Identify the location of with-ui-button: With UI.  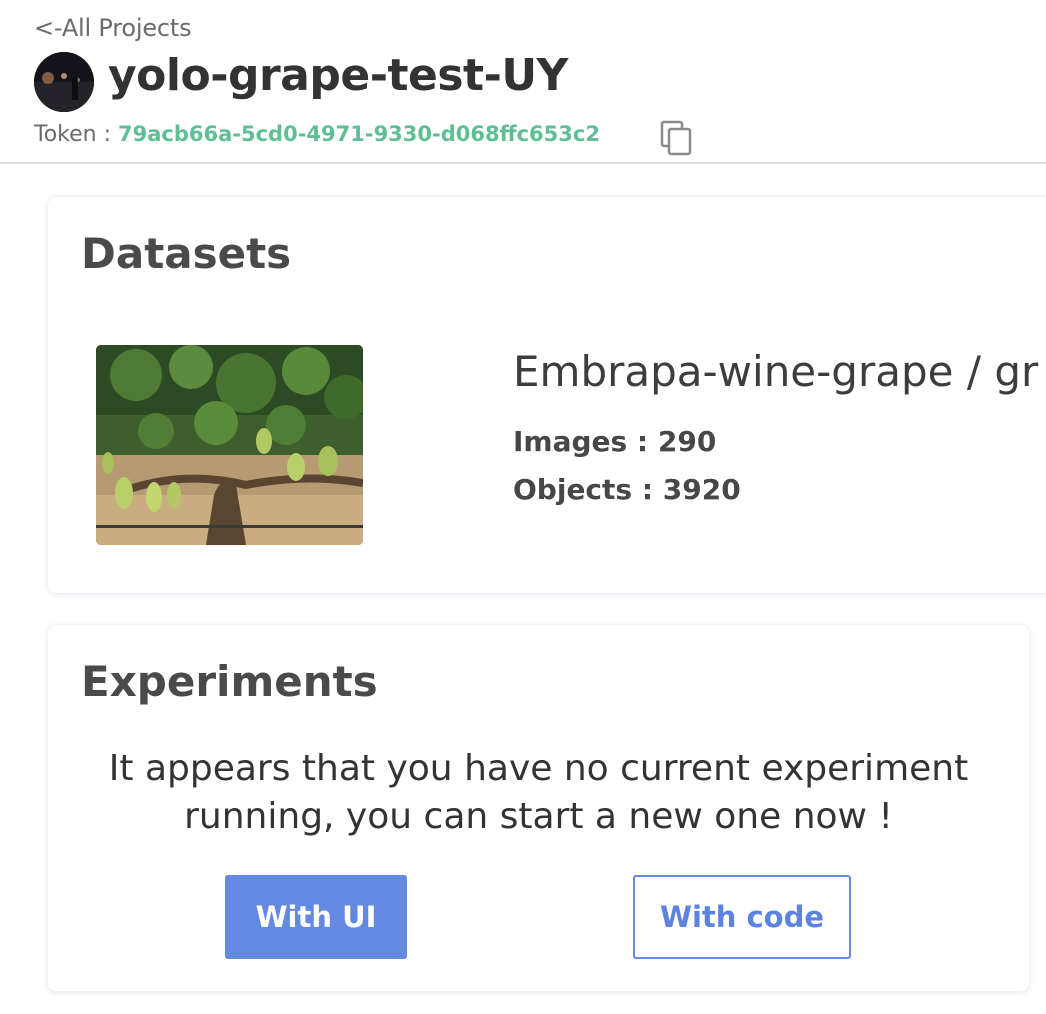
(316, 917).